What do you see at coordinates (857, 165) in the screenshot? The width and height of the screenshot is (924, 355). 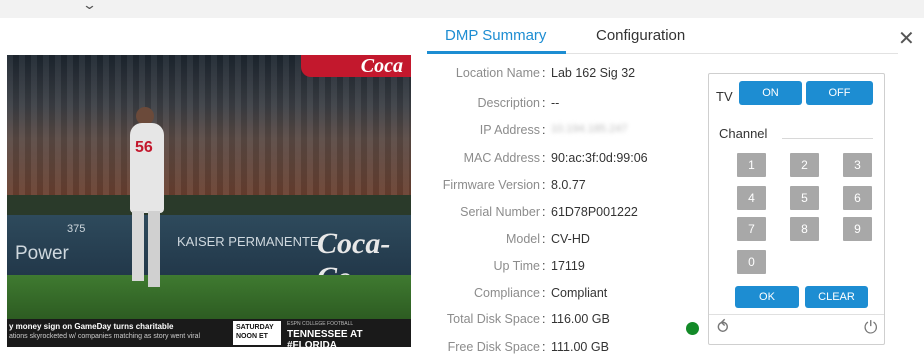 I see `key-3: 3` at bounding box center [857, 165].